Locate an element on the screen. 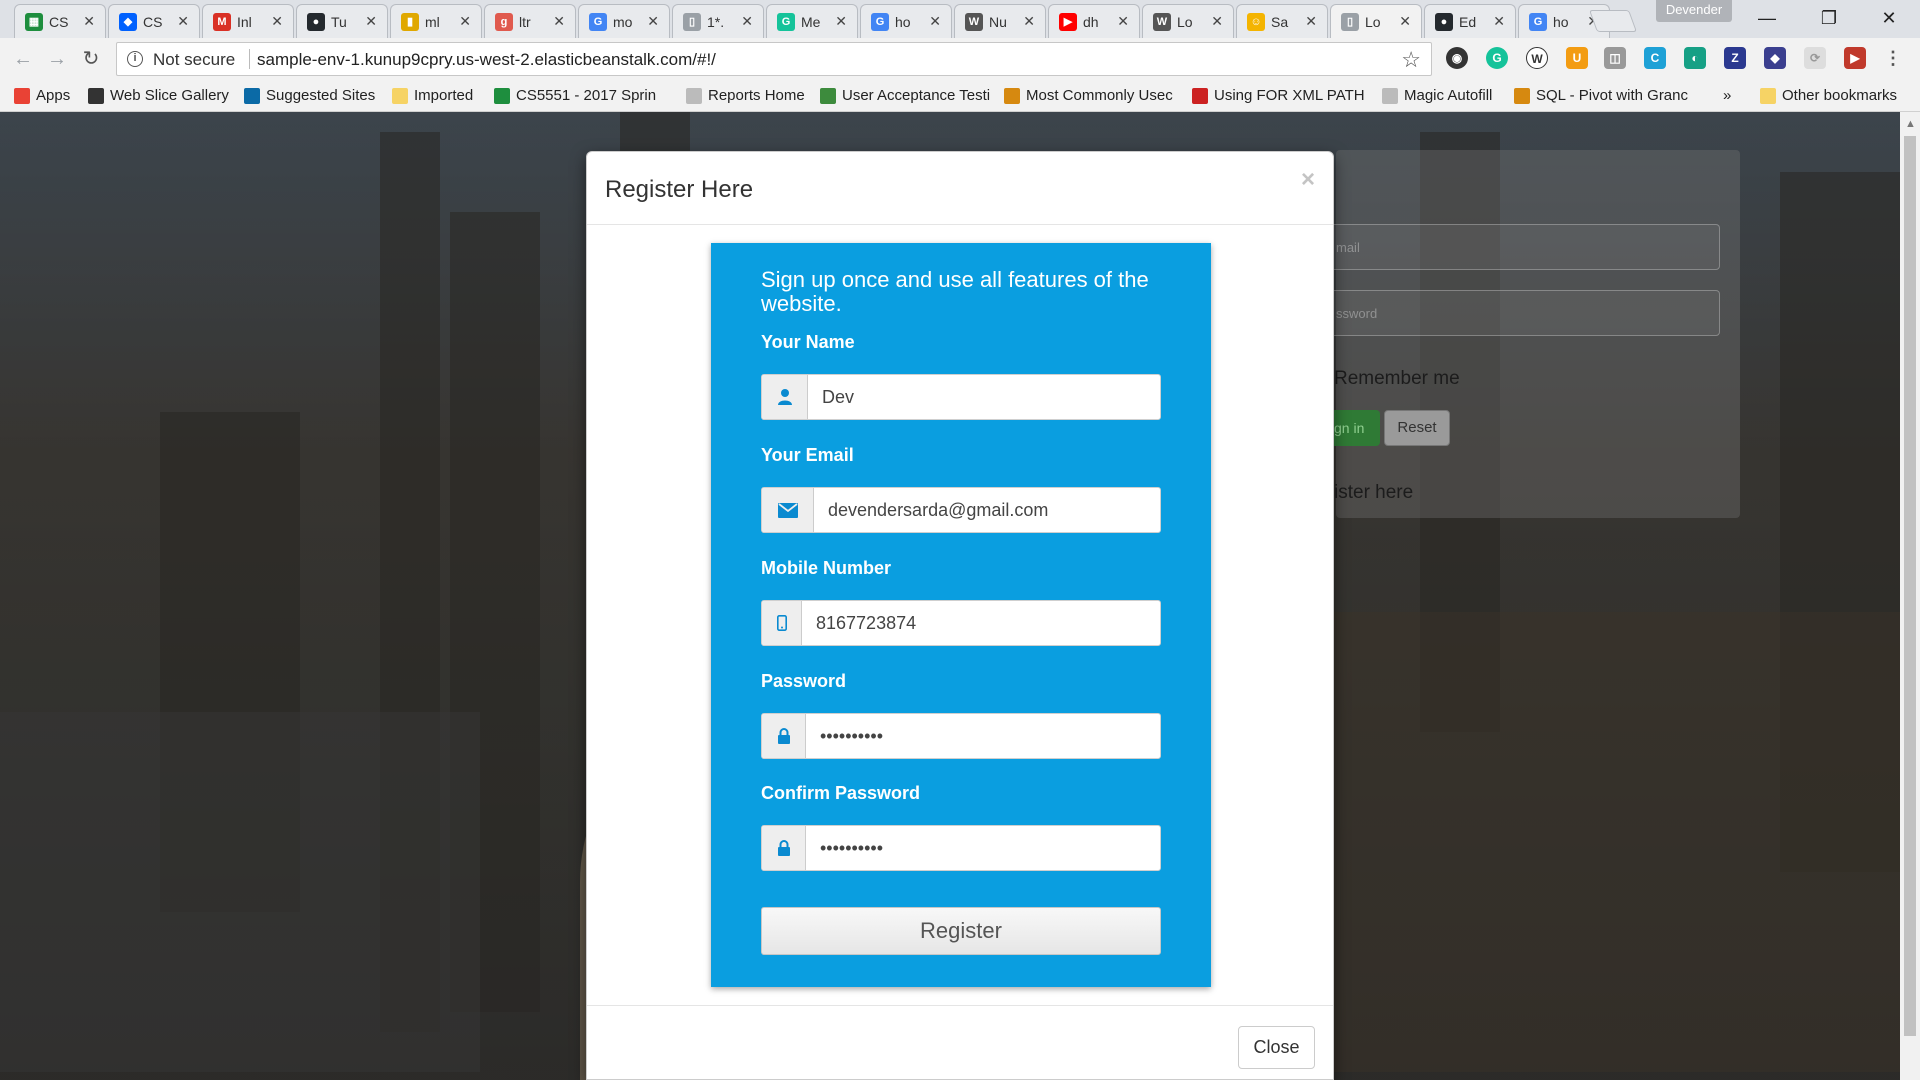  close-button: Close is located at coordinates (1276, 1047).